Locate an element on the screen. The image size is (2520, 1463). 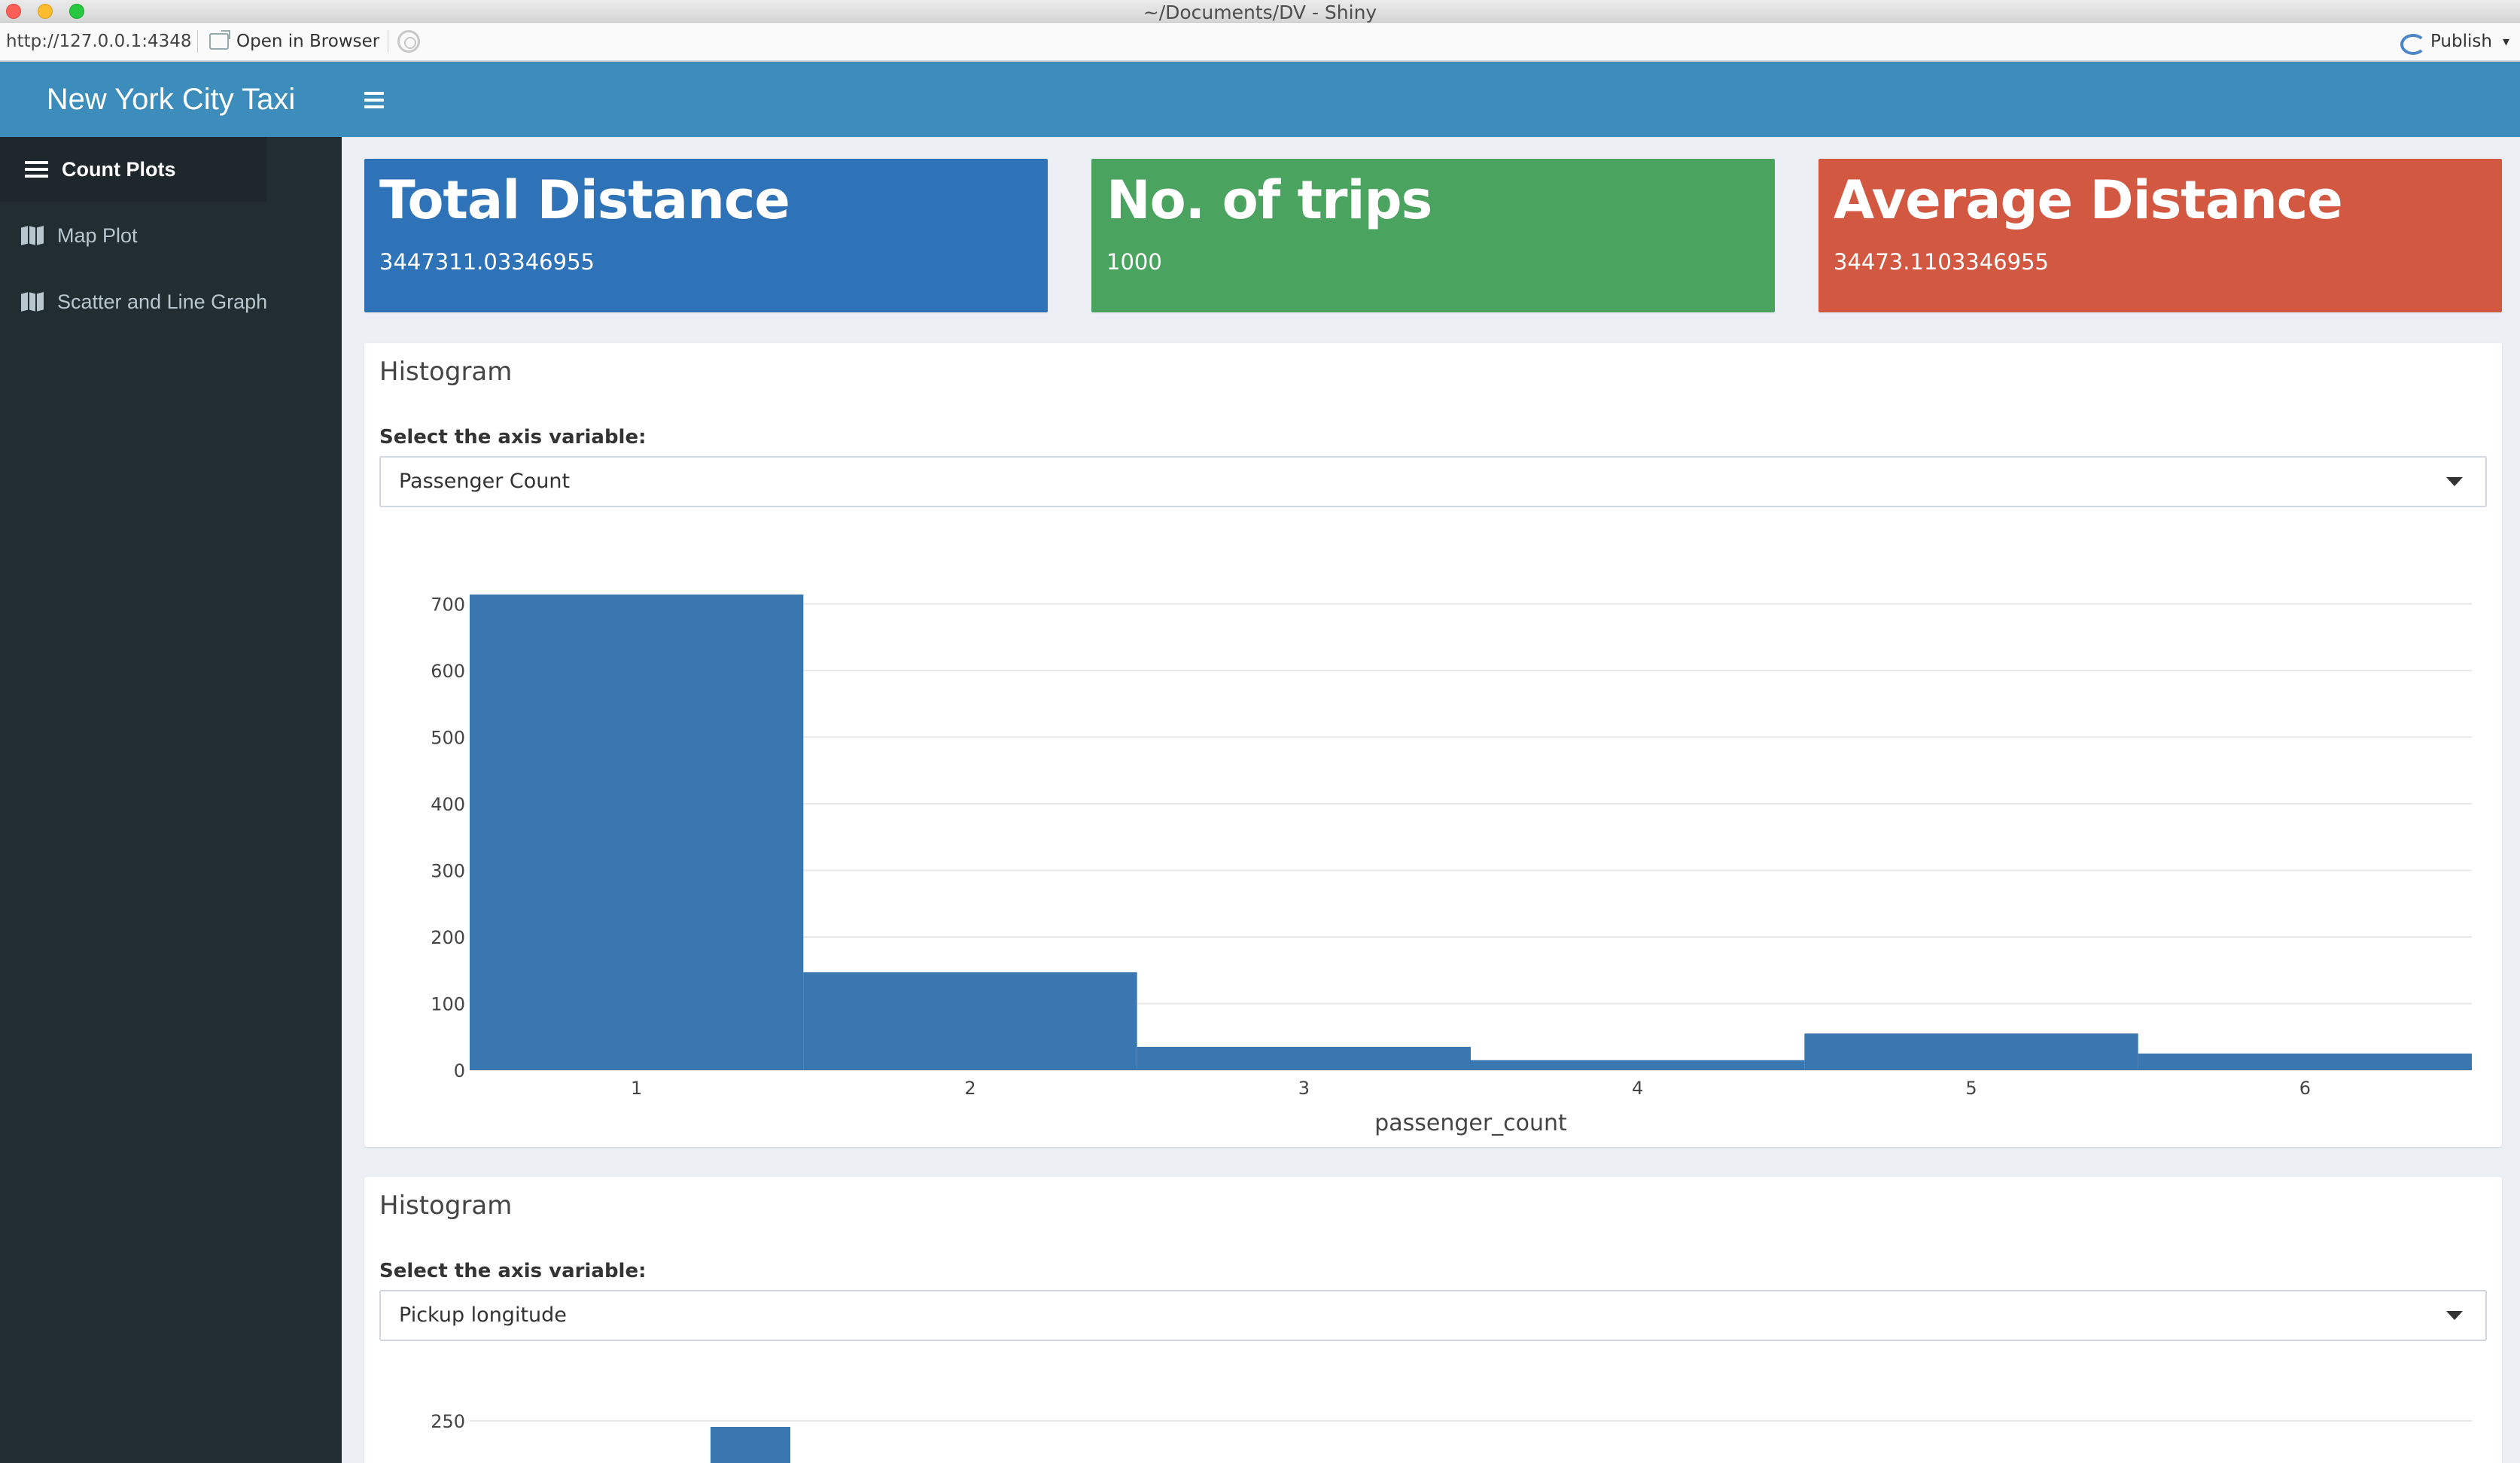
external-window-icon is located at coordinates (219, 40).